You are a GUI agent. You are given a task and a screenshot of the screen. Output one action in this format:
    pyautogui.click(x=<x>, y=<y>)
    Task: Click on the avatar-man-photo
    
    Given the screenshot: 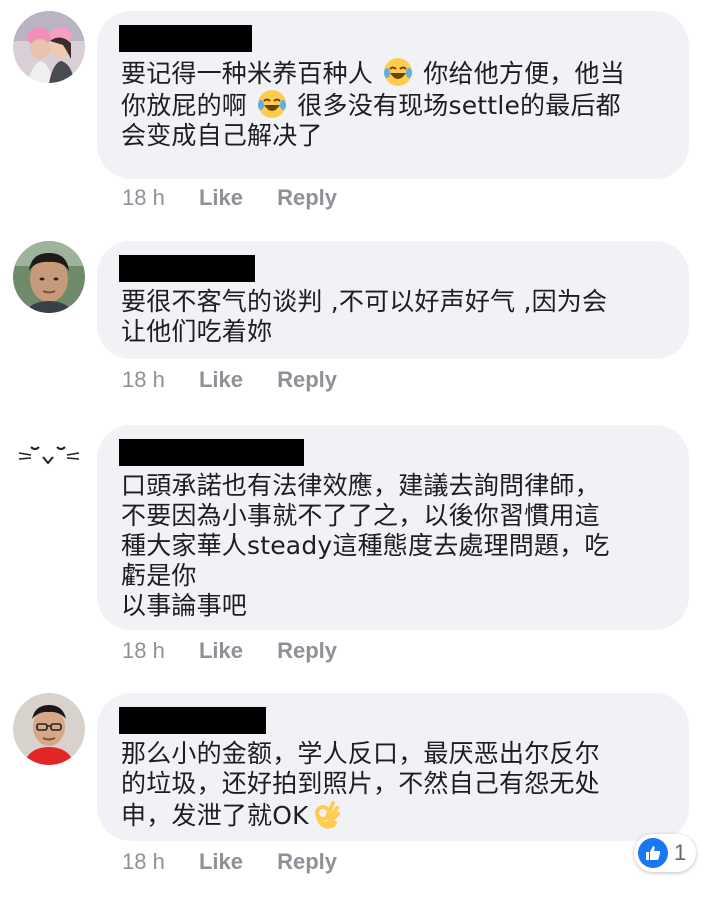 What is the action you would take?
    pyautogui.click(x=49, y=277)
    